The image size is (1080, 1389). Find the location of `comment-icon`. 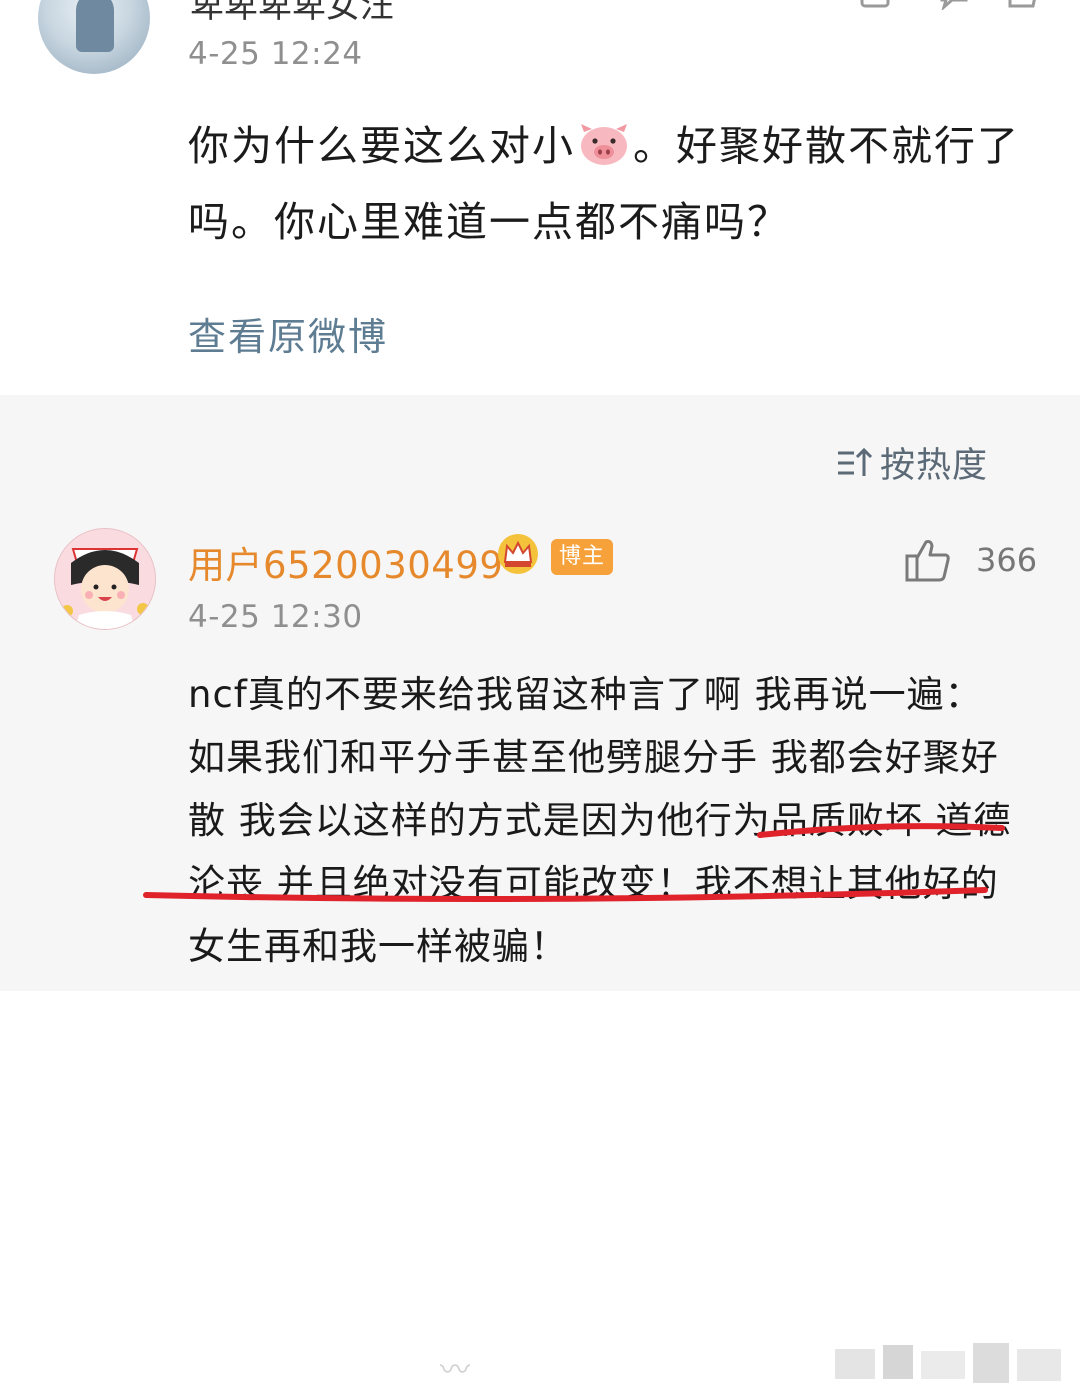

comment-icon is located at coordinates (954, 5).